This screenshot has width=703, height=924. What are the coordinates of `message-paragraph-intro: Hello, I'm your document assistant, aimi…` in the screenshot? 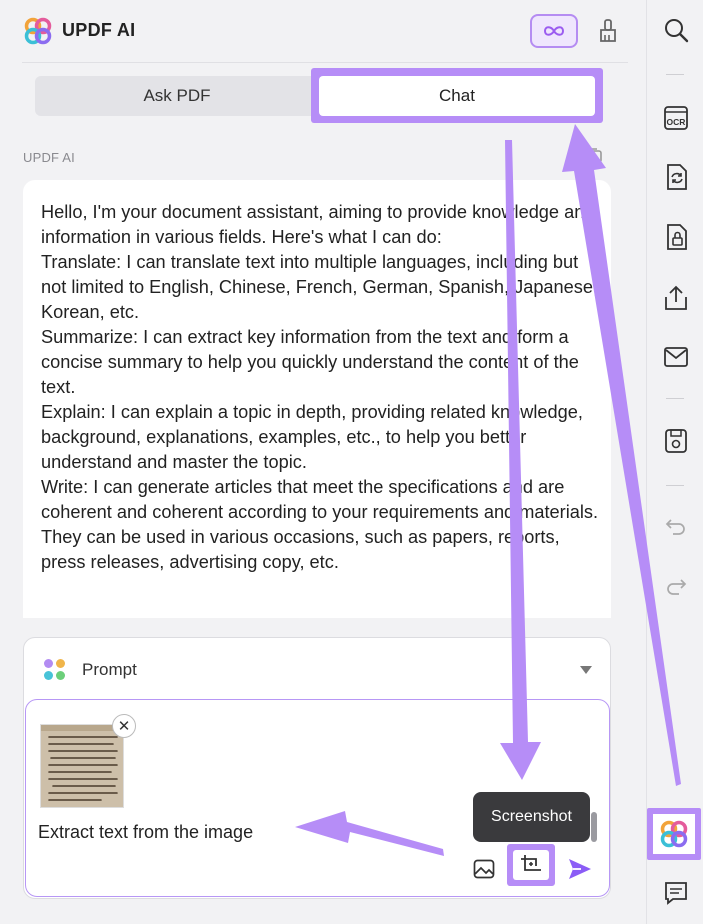 It's located at (318, 224).